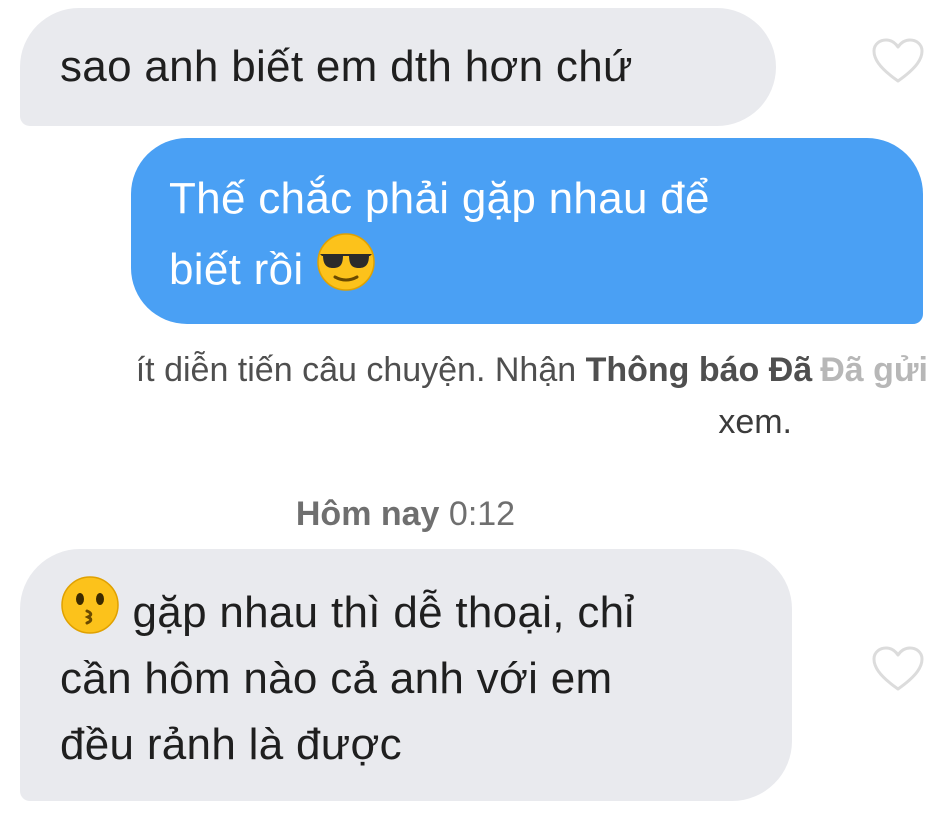 The image size is (946, 840). Describe the element at coordinates (699, 370) in the screenshot. I see `read-receipt-link: Thông báo Đã` at that location.